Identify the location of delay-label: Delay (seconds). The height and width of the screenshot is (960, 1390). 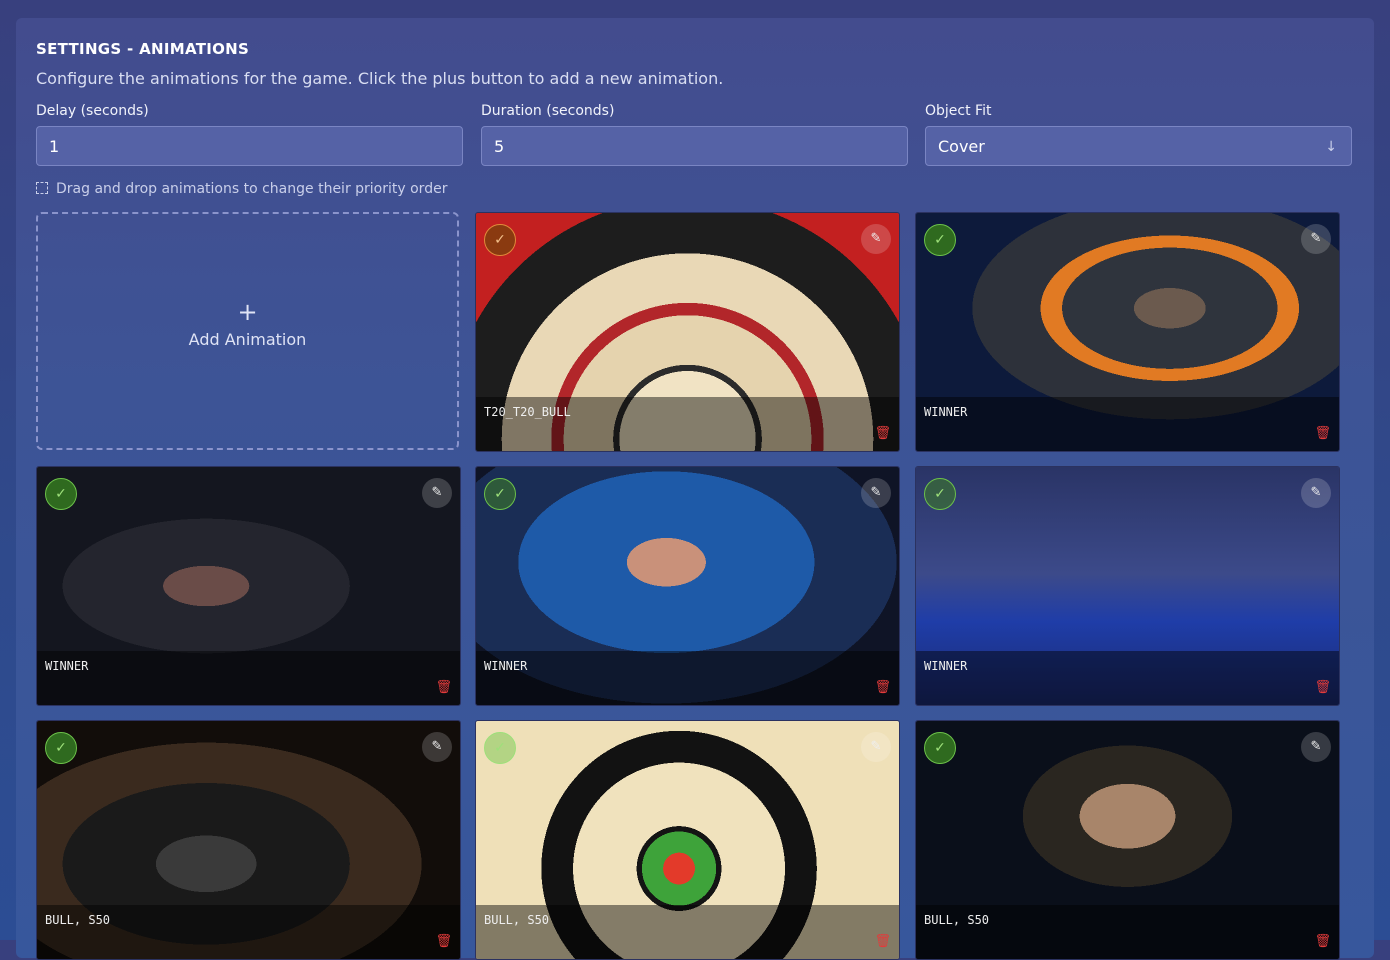
(92, 111).